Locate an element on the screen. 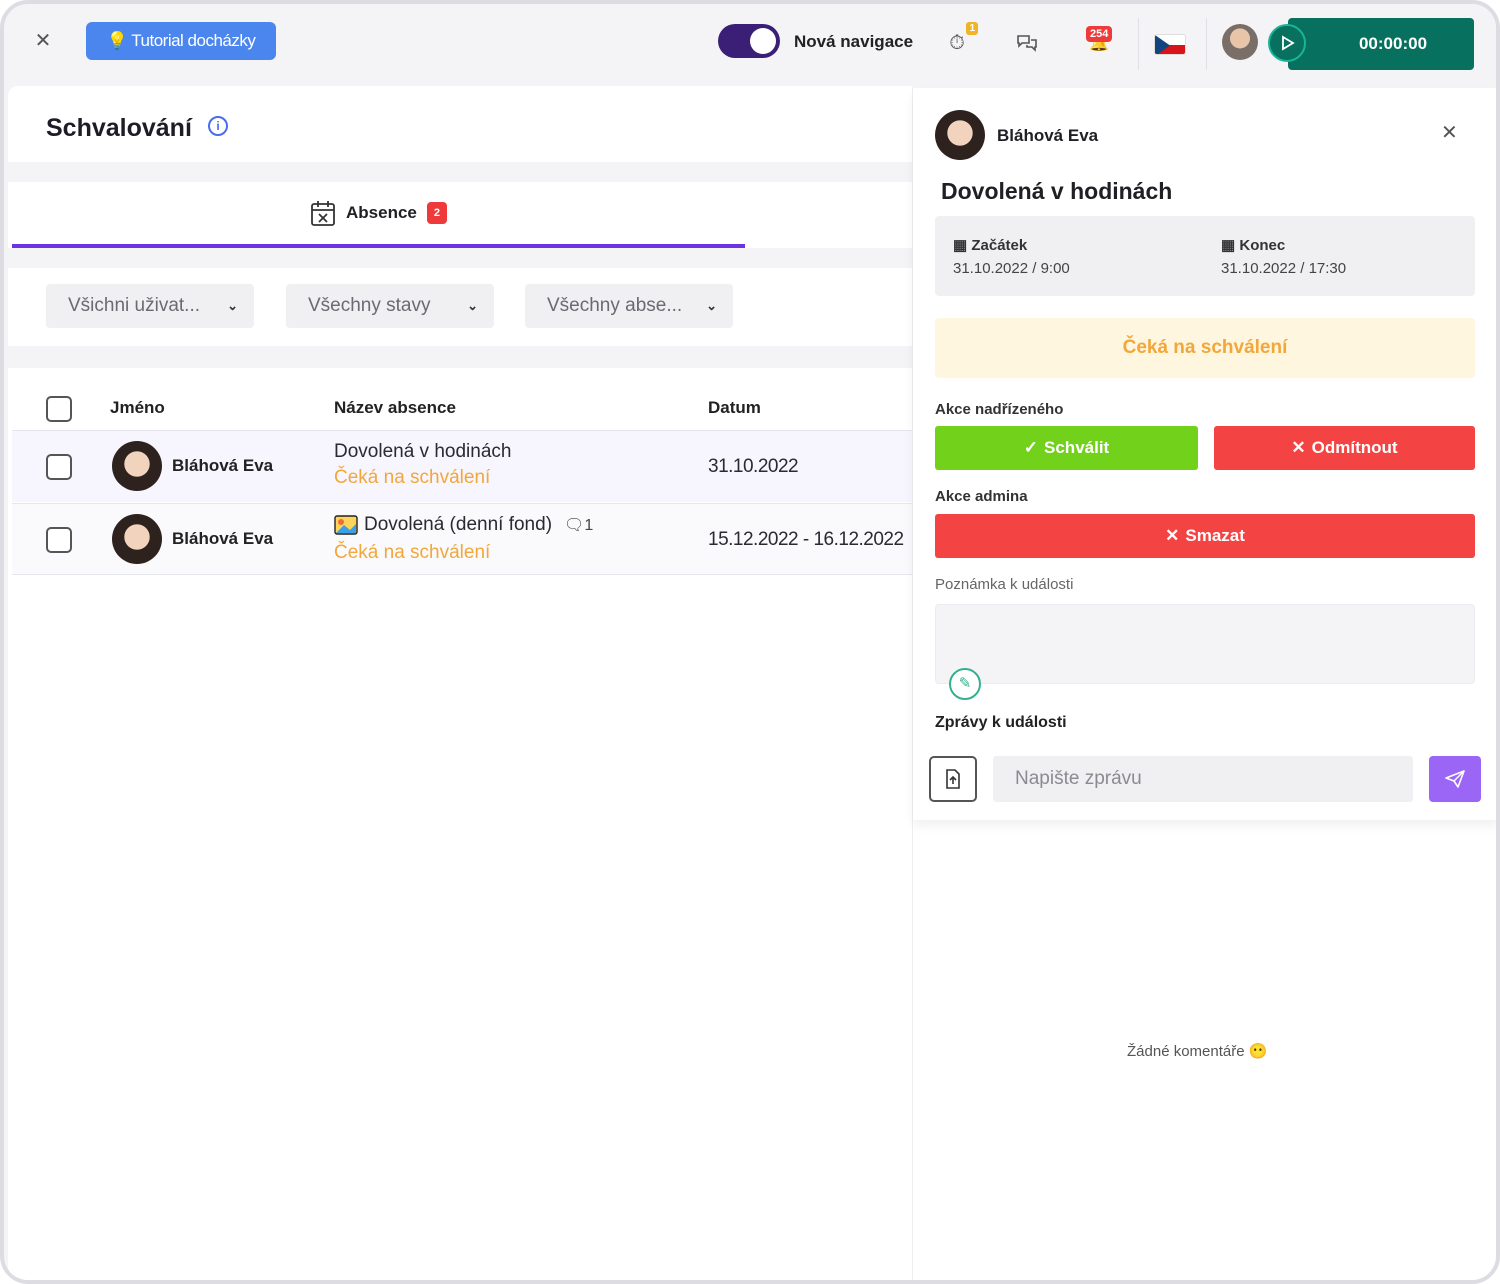  column-header-absence: Název absence is located at coordinates (395, 407).